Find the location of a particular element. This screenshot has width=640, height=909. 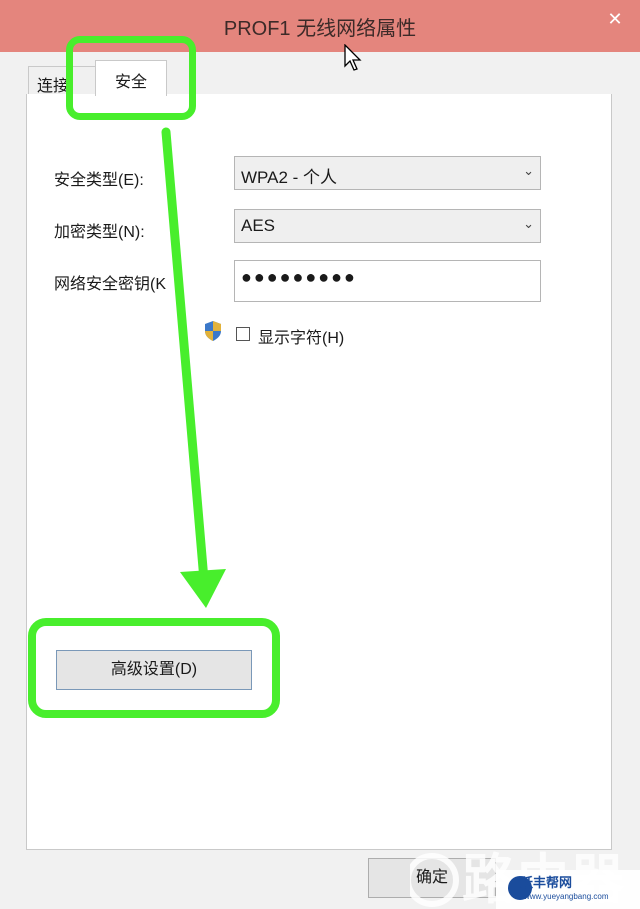

mouse-cursor-icon is located at coordinates (353, 57).